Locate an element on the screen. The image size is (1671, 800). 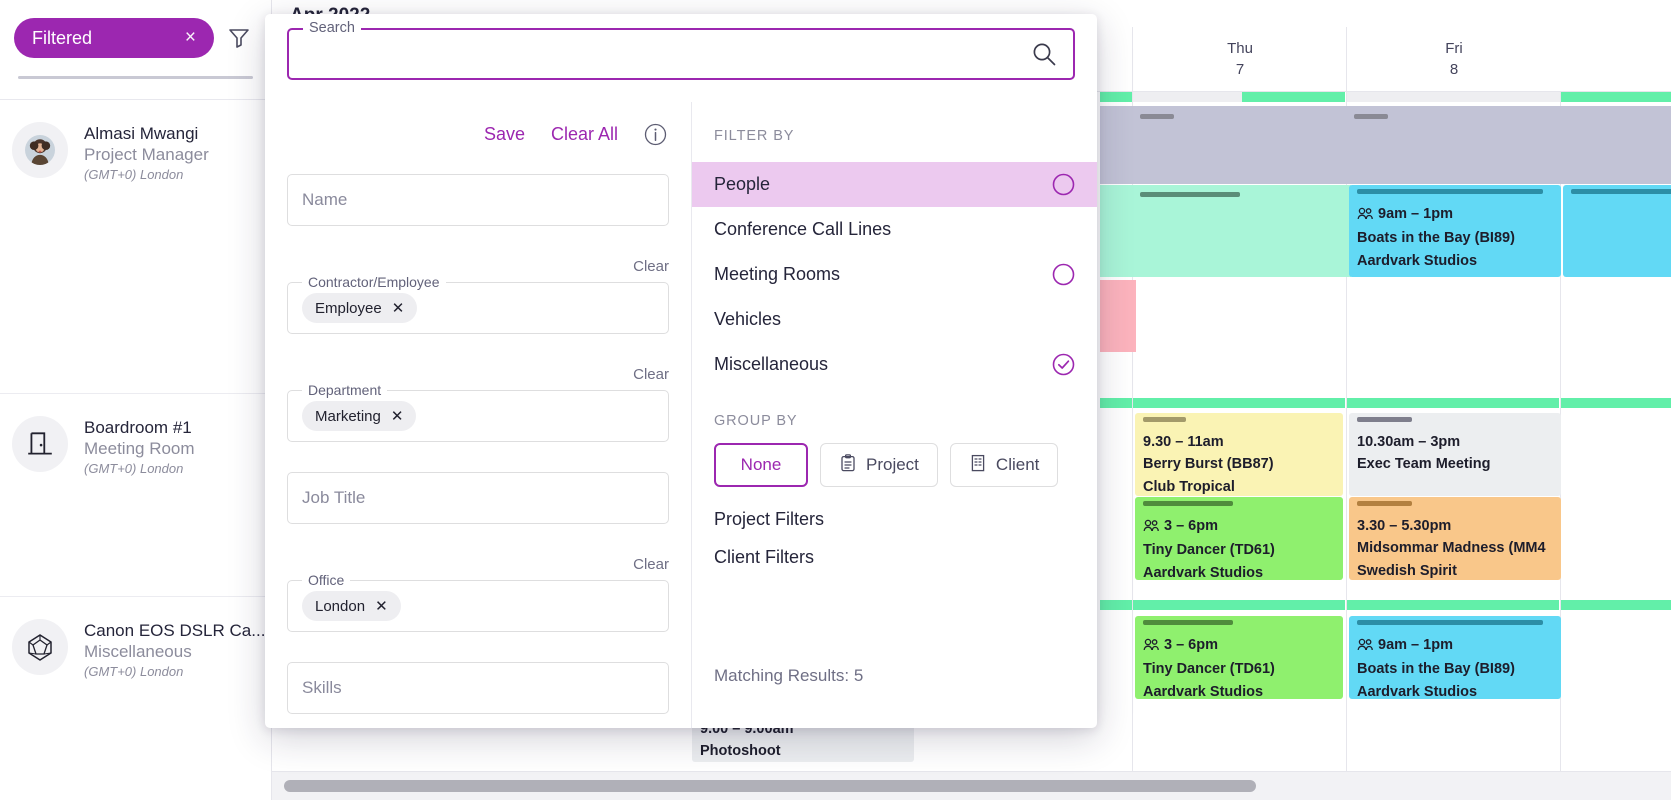
info-icon is located at coordinates (655, 134).